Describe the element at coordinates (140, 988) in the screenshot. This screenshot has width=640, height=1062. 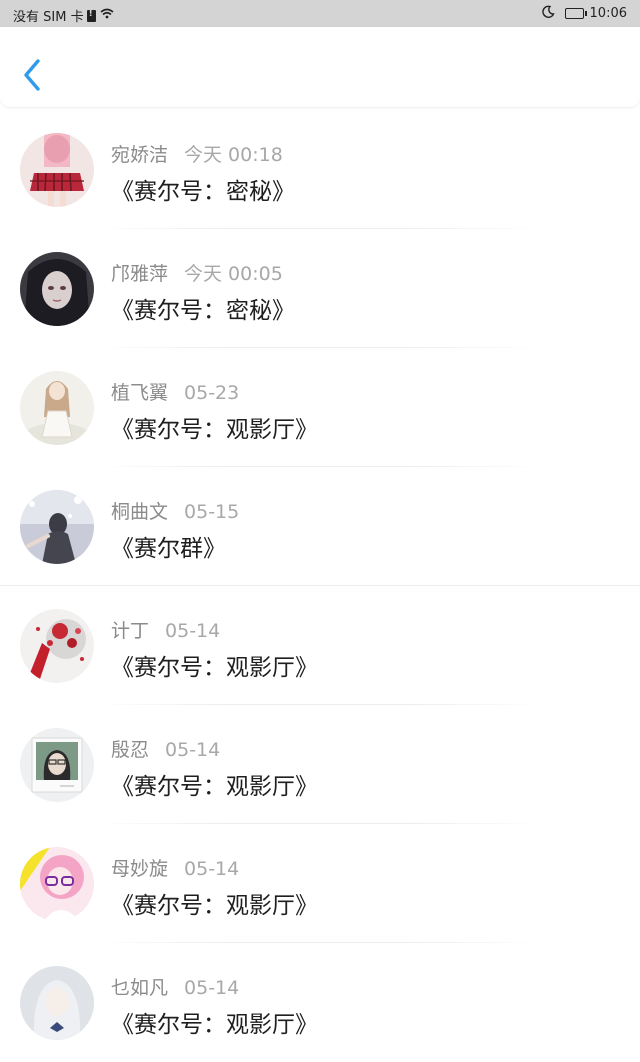
I see `sender-name: 乜如凡` at that location.